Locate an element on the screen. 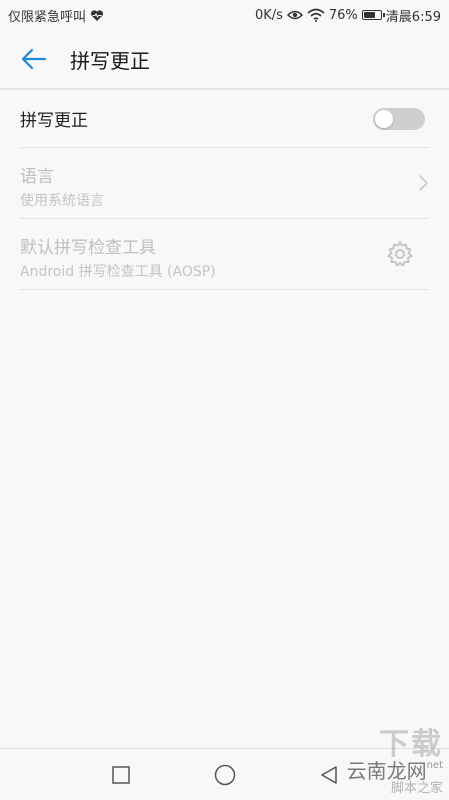  toggle-knob is located at coordinates (384, 118).